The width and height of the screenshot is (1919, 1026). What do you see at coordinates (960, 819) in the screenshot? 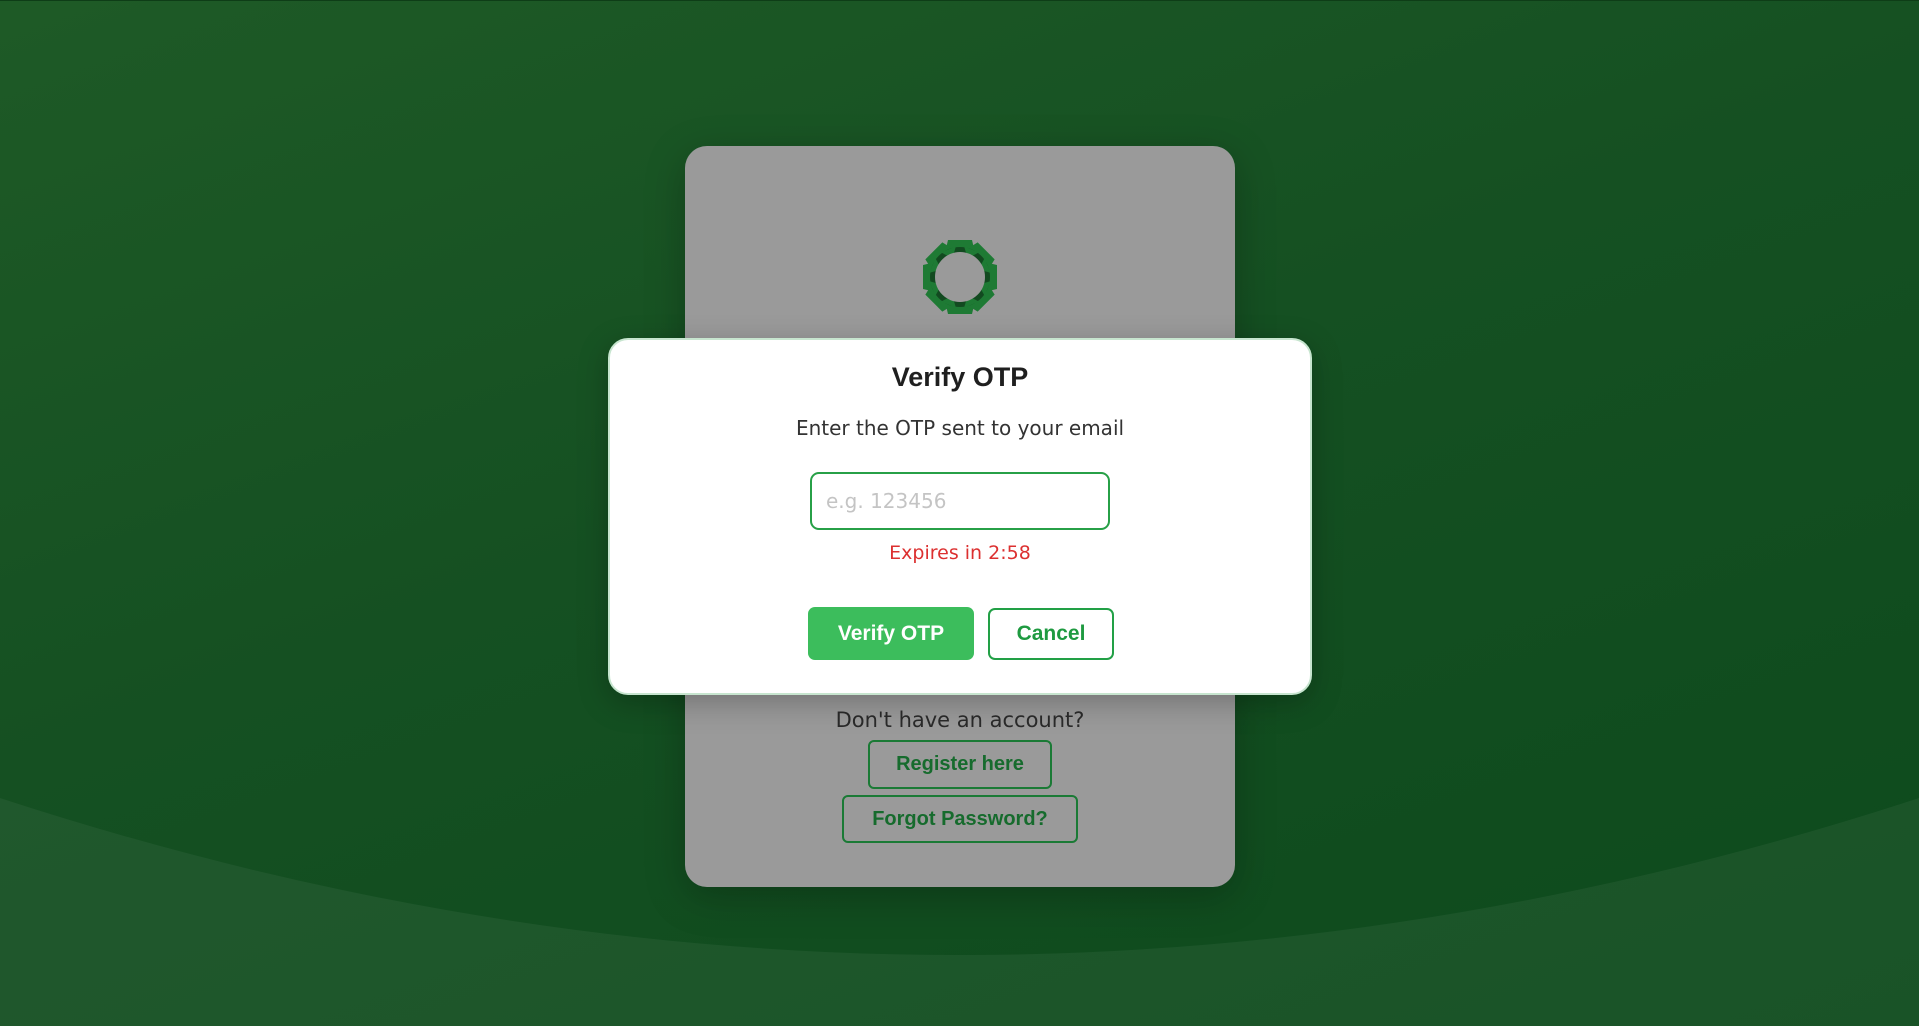
I see `forgot-password-button: Forgot Password?` at bounding box center [960, 819].